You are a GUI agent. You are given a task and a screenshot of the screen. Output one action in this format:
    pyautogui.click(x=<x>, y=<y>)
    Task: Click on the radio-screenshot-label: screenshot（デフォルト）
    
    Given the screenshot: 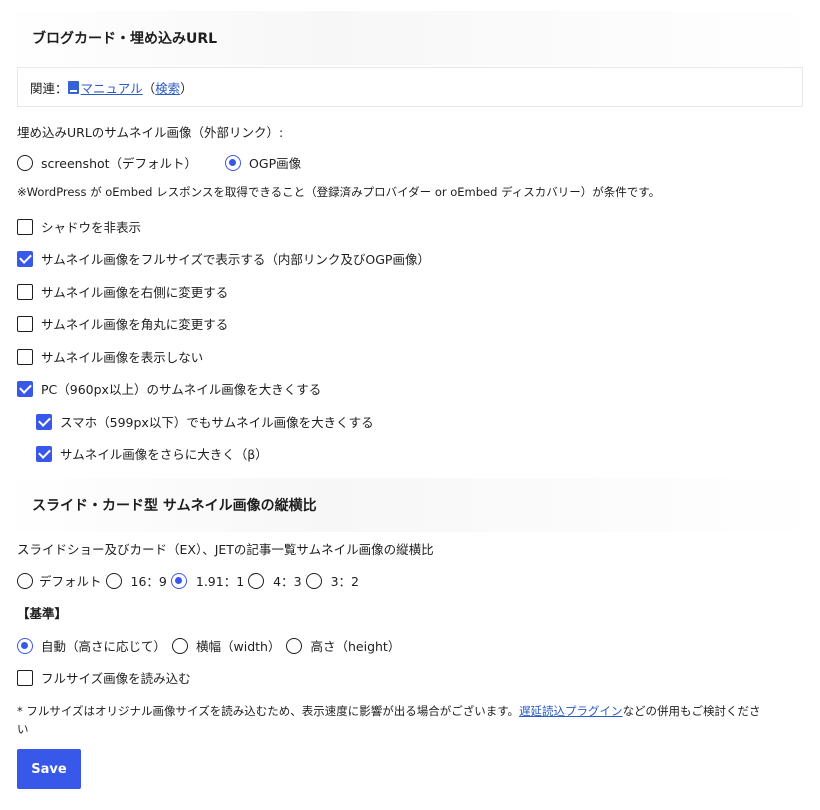 What is the action you would take?
    pyautogui.click(x=119, y=163)
    